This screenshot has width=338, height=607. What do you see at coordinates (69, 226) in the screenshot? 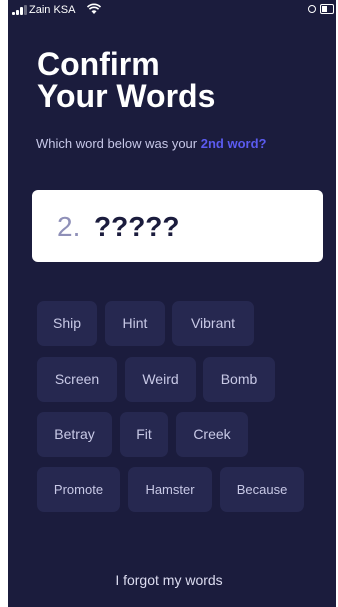
I see `word-slot-number: 2.` at bounding box center [69, 226].